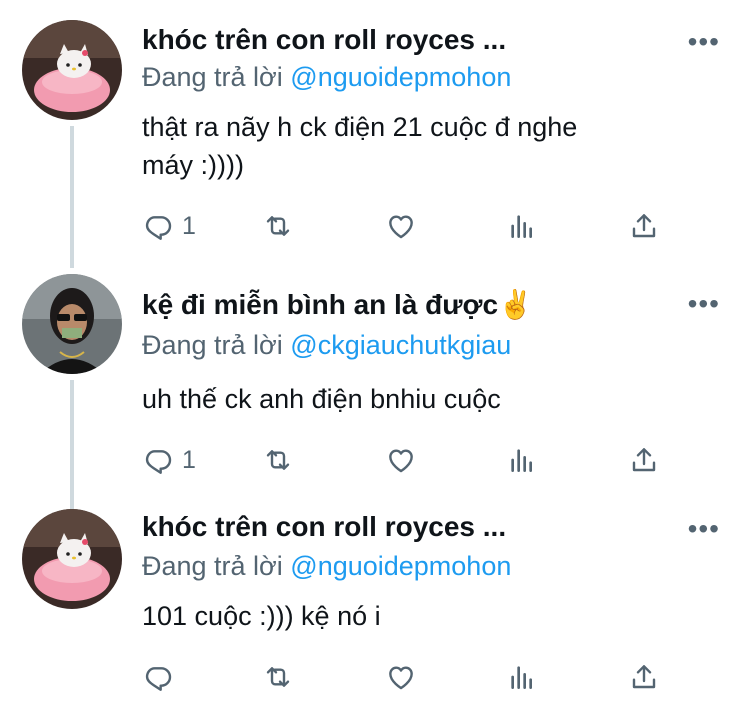 This screenshot has height=705, width=750. I want to click on reply-handle-link: @ckgiauchutkgiau, so click(400, 345).